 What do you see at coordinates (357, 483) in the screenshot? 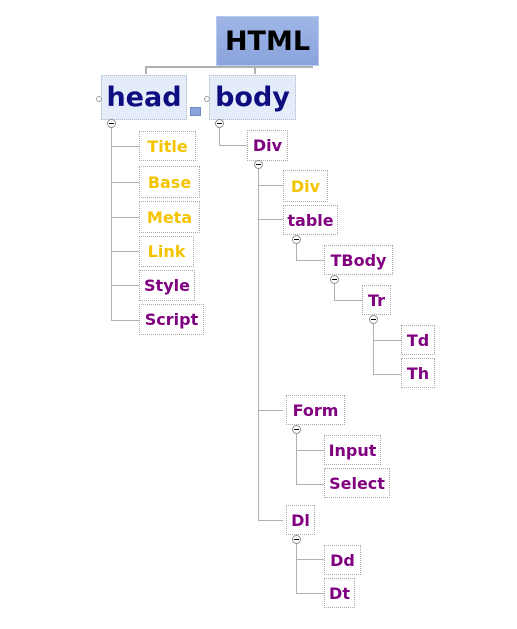
I see `node-select: Select` at bounding box center [357, 483].